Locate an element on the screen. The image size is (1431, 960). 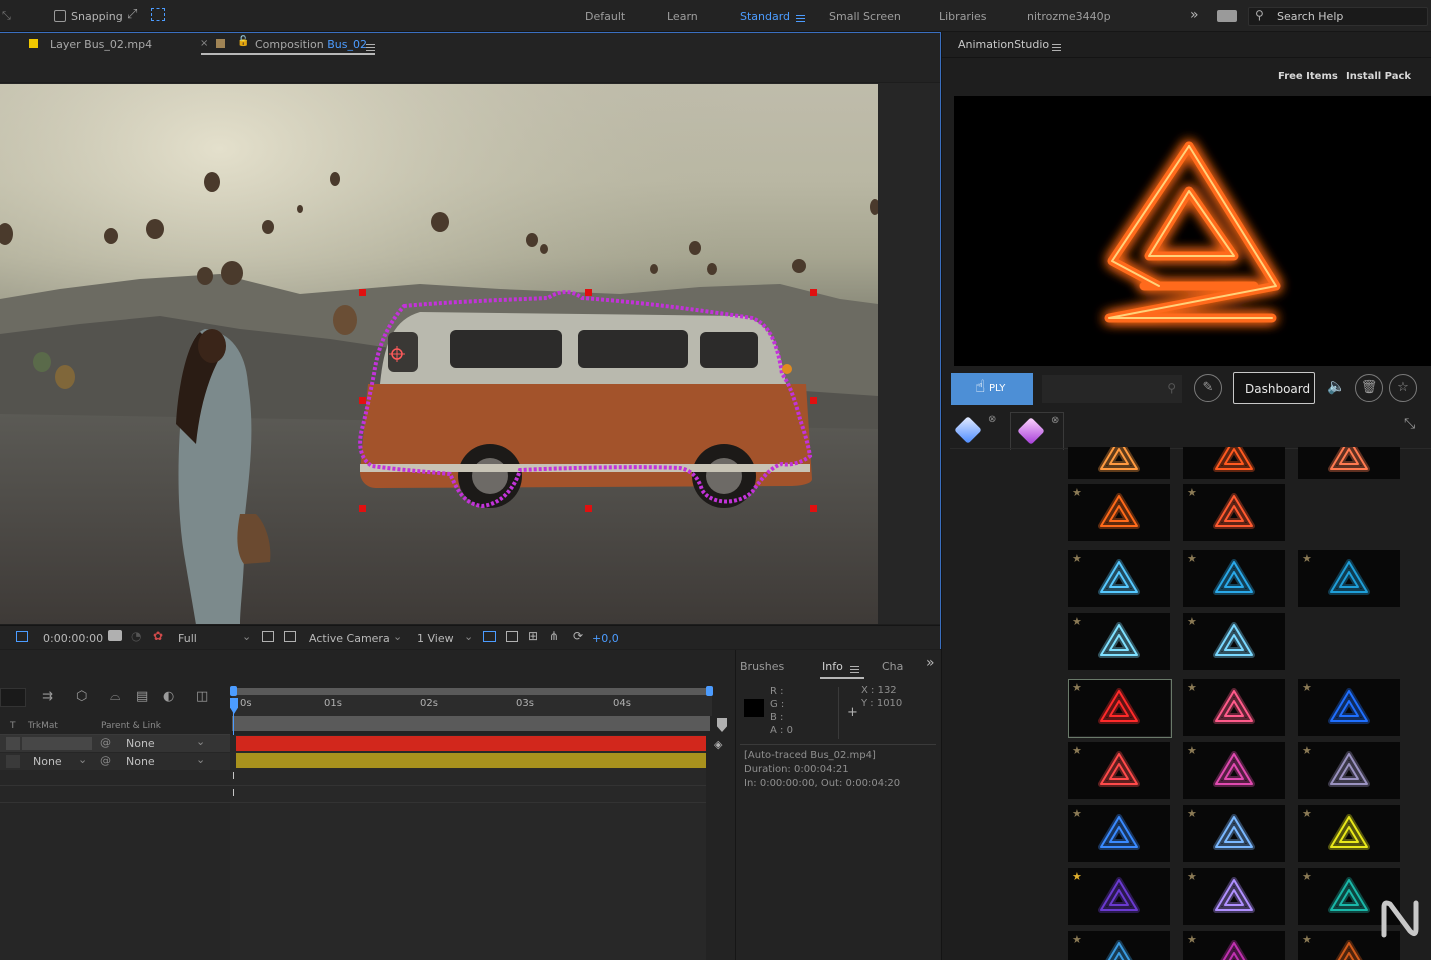
layer-2-parent-chevron-down-icon: ⌄ is located at coordinates (200, 759).